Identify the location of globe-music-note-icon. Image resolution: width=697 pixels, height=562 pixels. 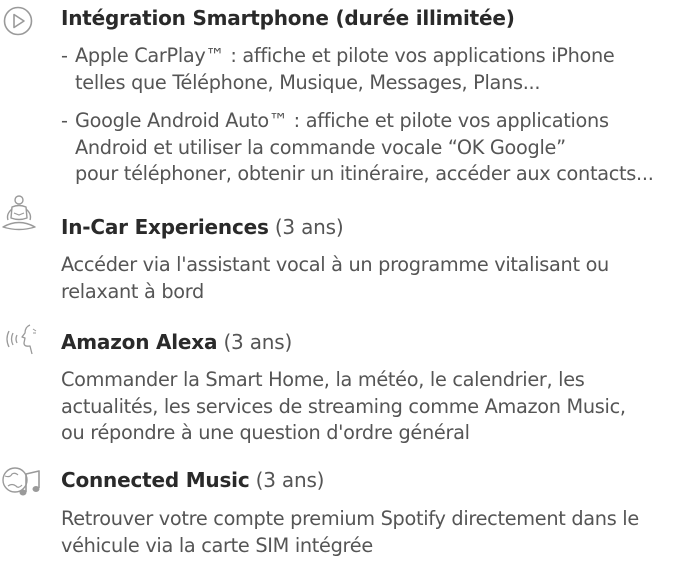
(24, 487).